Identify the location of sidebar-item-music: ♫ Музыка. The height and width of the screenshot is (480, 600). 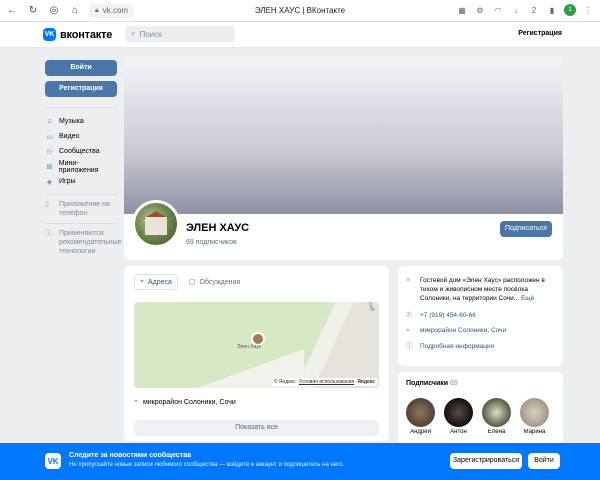
(81, 121).